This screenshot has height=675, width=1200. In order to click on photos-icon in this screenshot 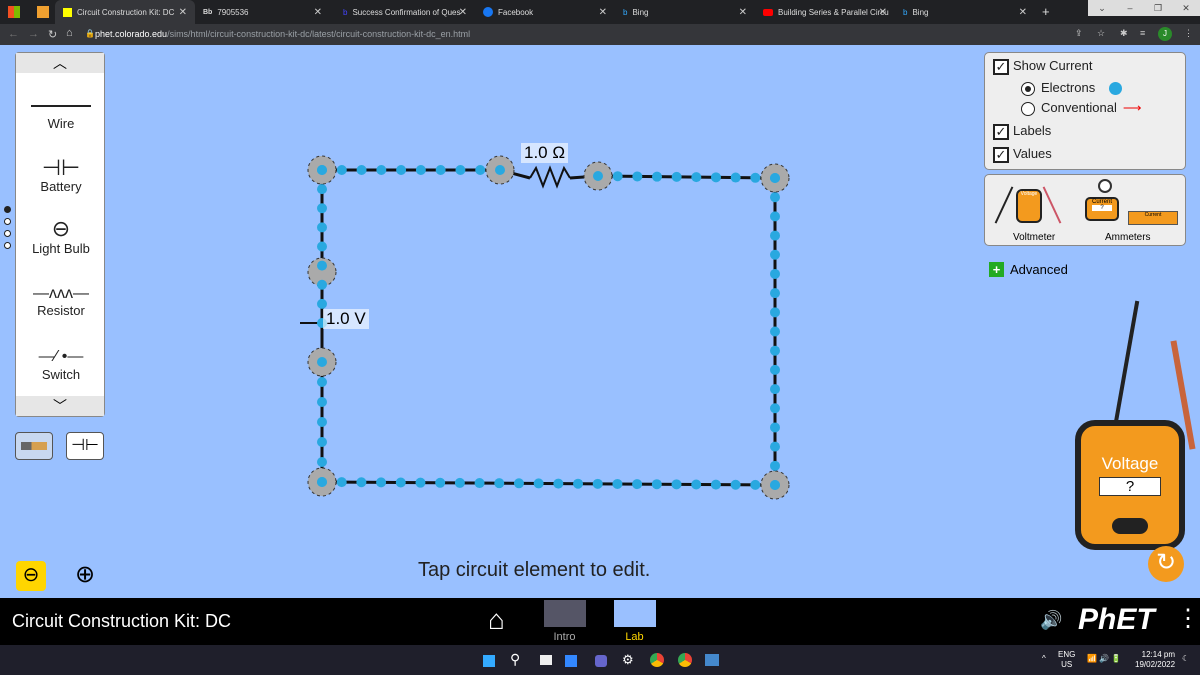, I will do `click(712, 660)`.